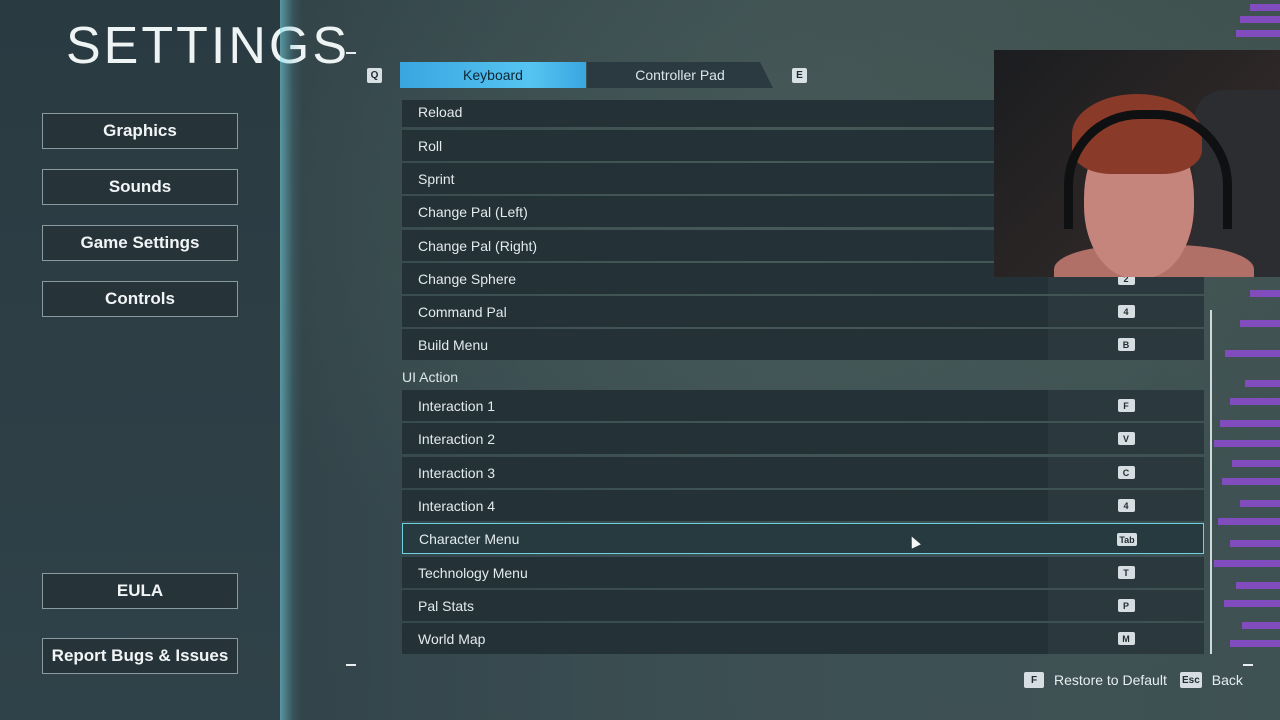  Describe the element at coordinates (140, 187) in the screenshot. I see `sidebar-item-sounds: Sounds` at that location.